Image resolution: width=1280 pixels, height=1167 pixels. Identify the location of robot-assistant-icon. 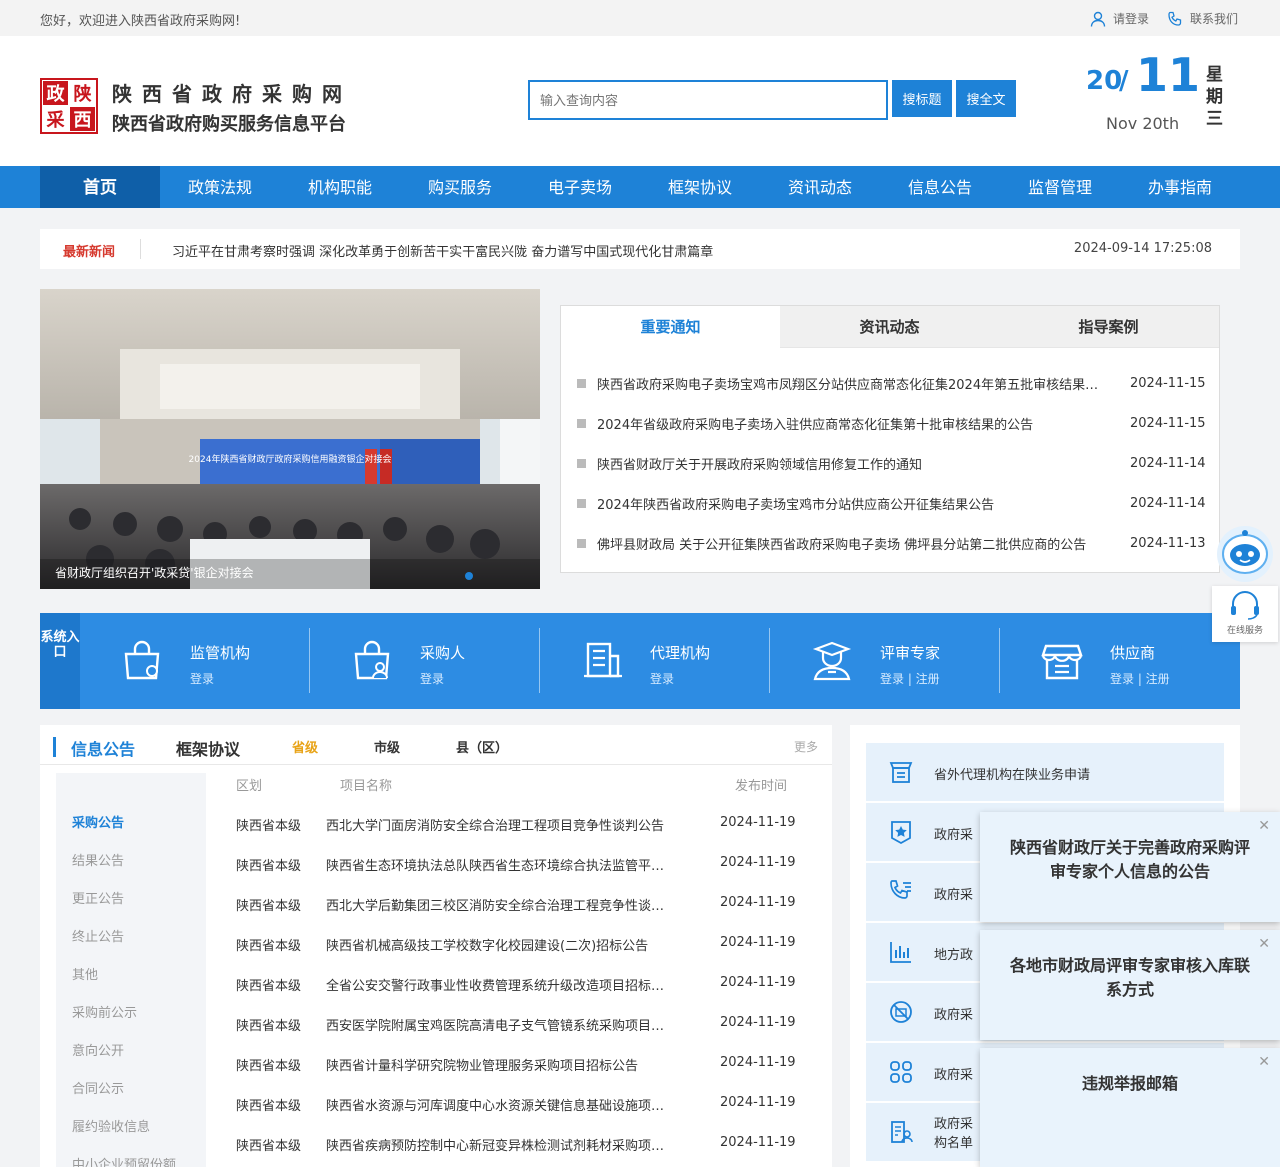
(1245, 554).